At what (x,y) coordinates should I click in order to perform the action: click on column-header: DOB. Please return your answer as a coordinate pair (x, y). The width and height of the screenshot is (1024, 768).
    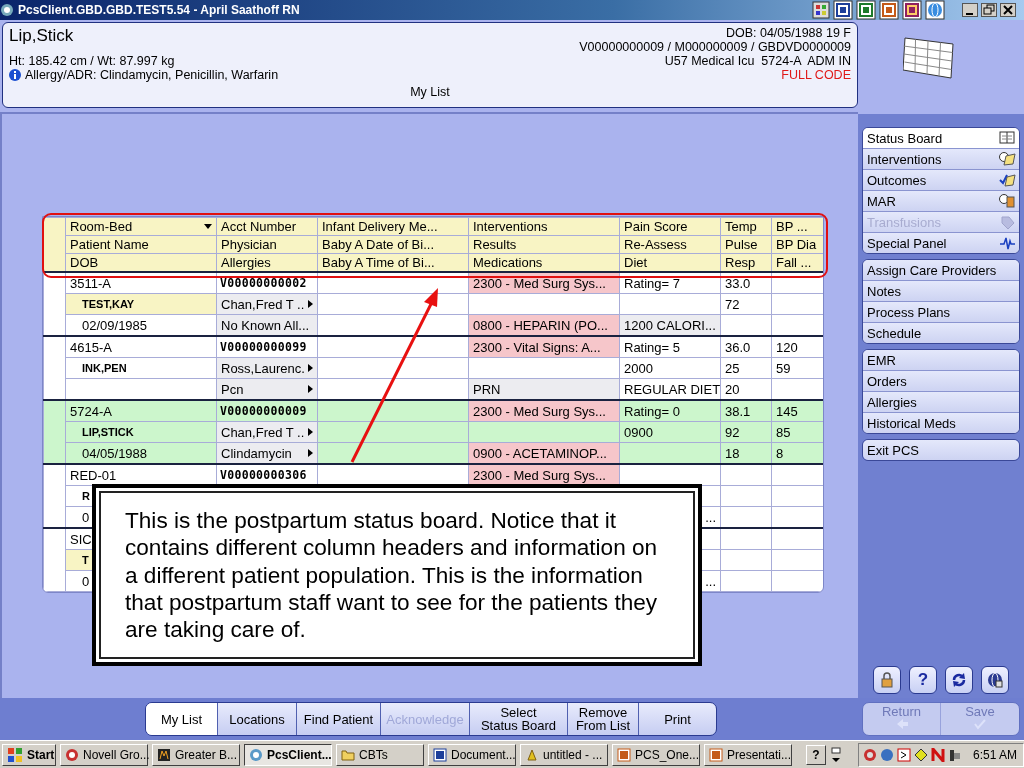
    Looking at the image, I should click on (84, 262).